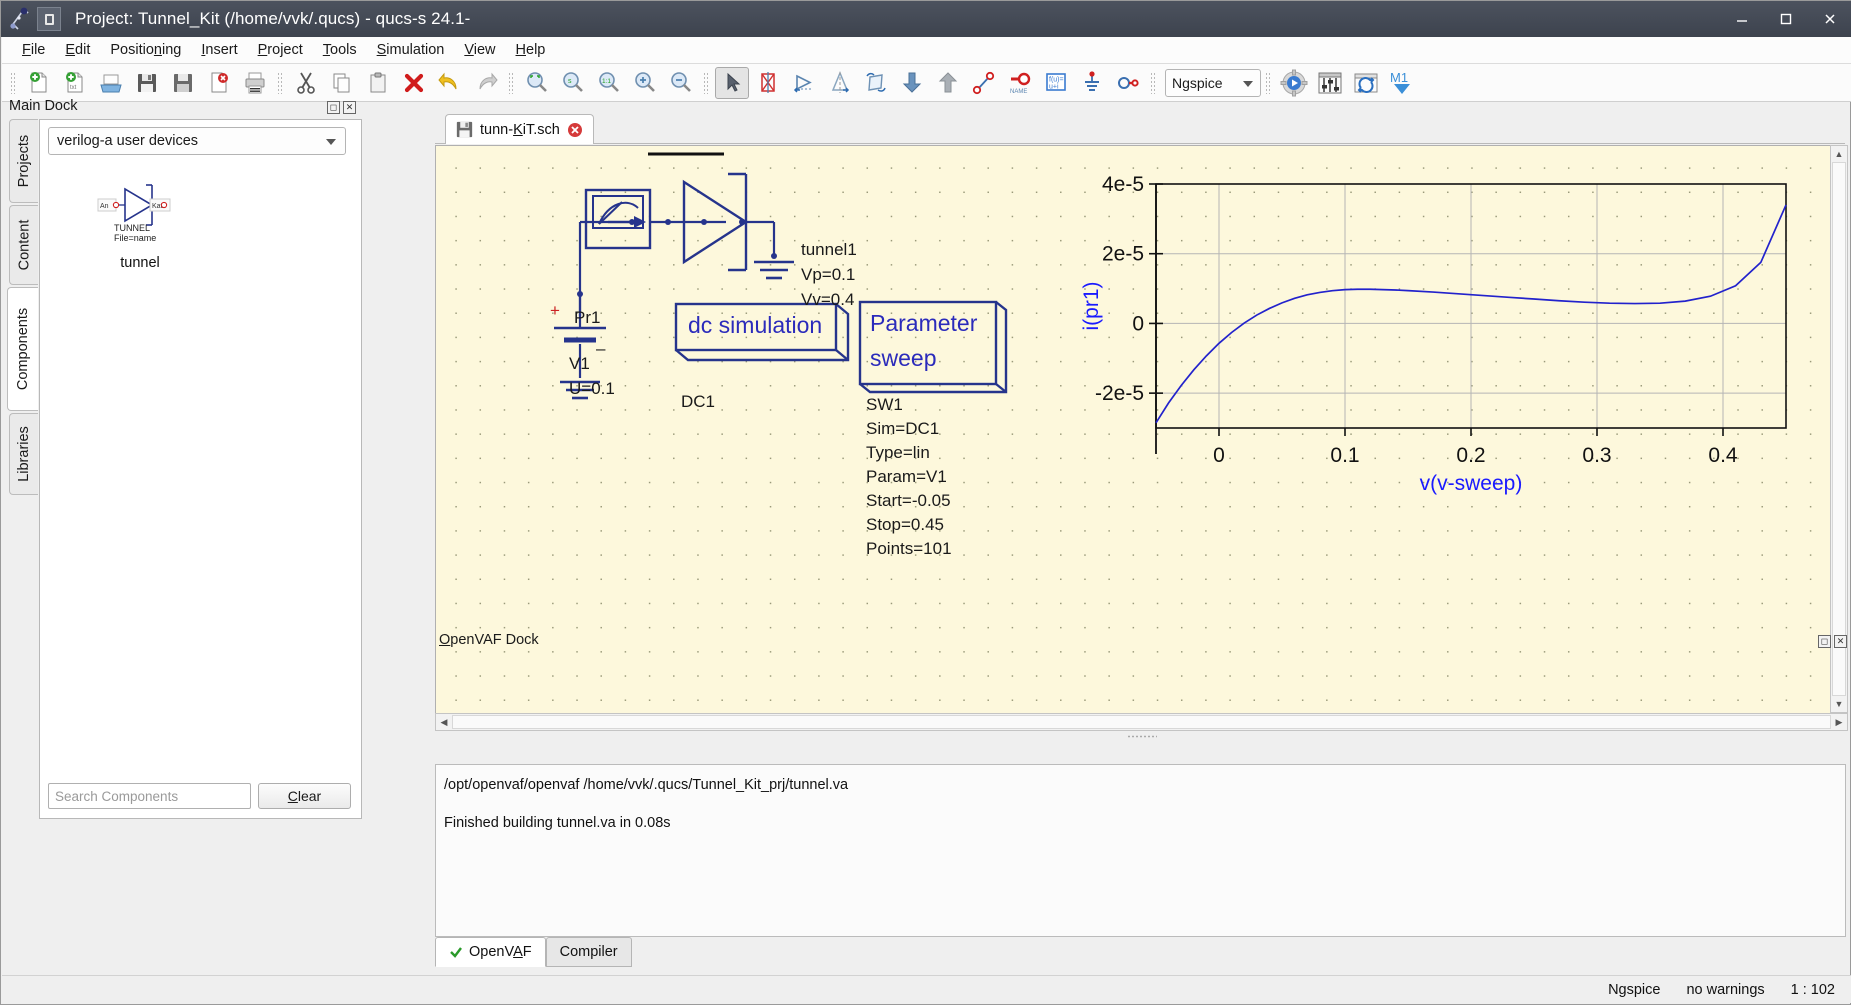 Image resolution: width=1851 pixels, height=1005 pixels. I want to click on zoom-out-icon, so click(681, 83).